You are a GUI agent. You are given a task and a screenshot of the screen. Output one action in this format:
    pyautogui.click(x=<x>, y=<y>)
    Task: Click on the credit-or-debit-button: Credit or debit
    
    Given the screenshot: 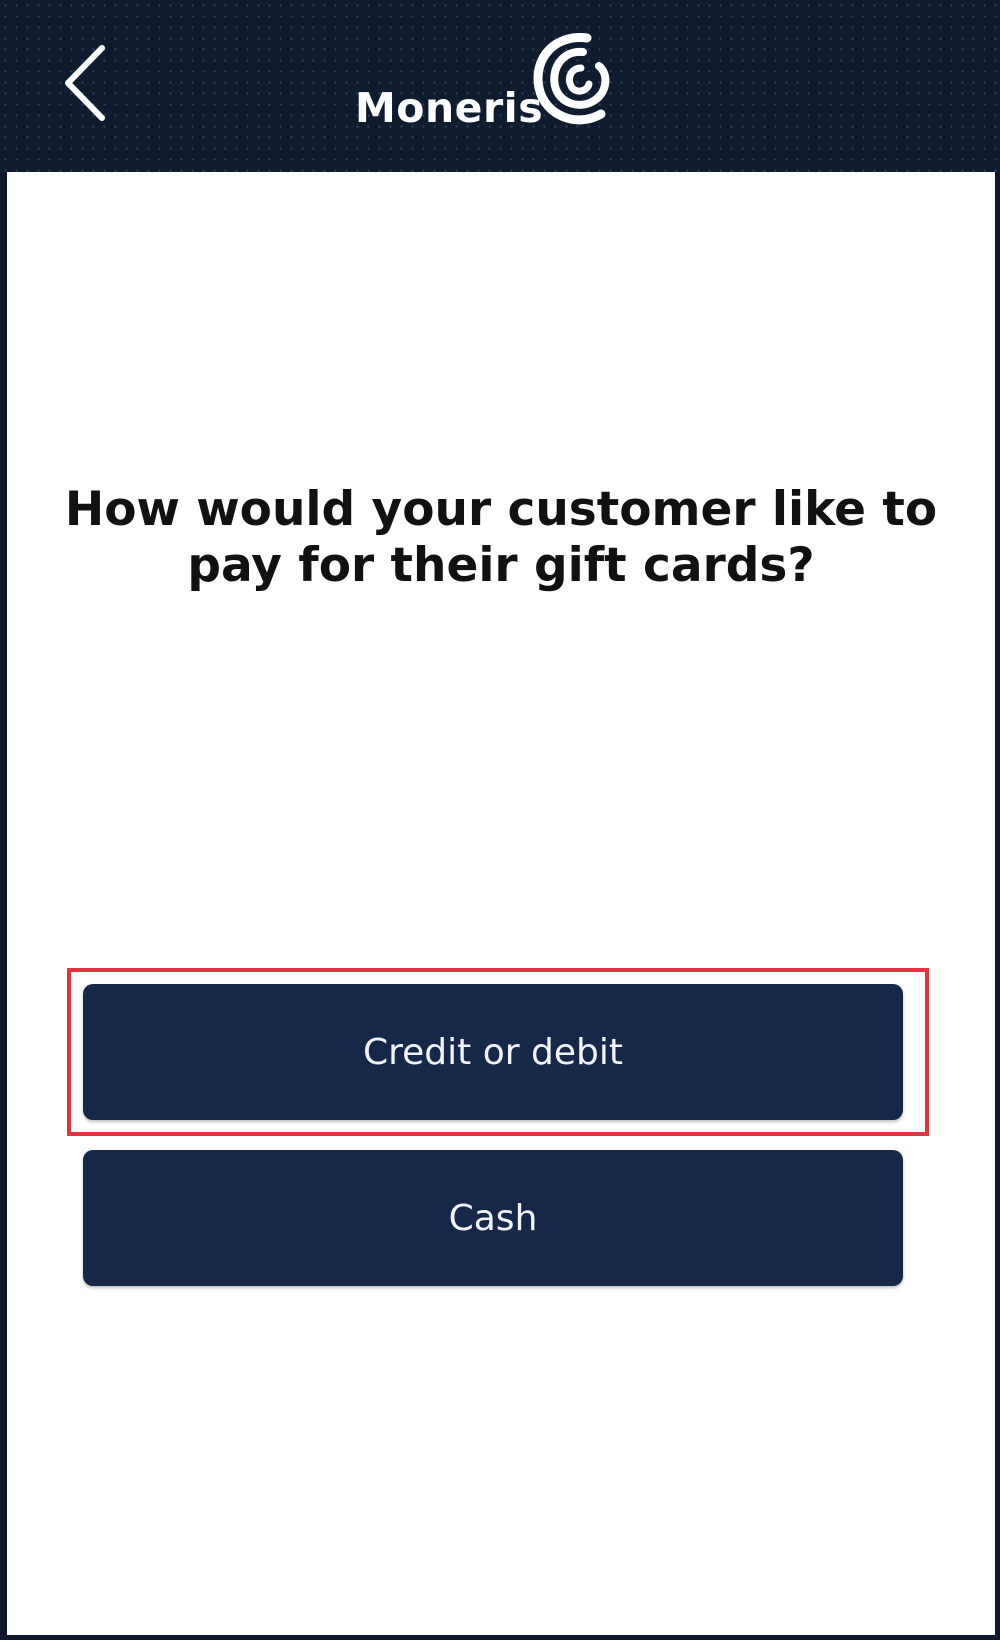 What is the action you would take?
    pyautogui.click(x=493, y=1052)
    